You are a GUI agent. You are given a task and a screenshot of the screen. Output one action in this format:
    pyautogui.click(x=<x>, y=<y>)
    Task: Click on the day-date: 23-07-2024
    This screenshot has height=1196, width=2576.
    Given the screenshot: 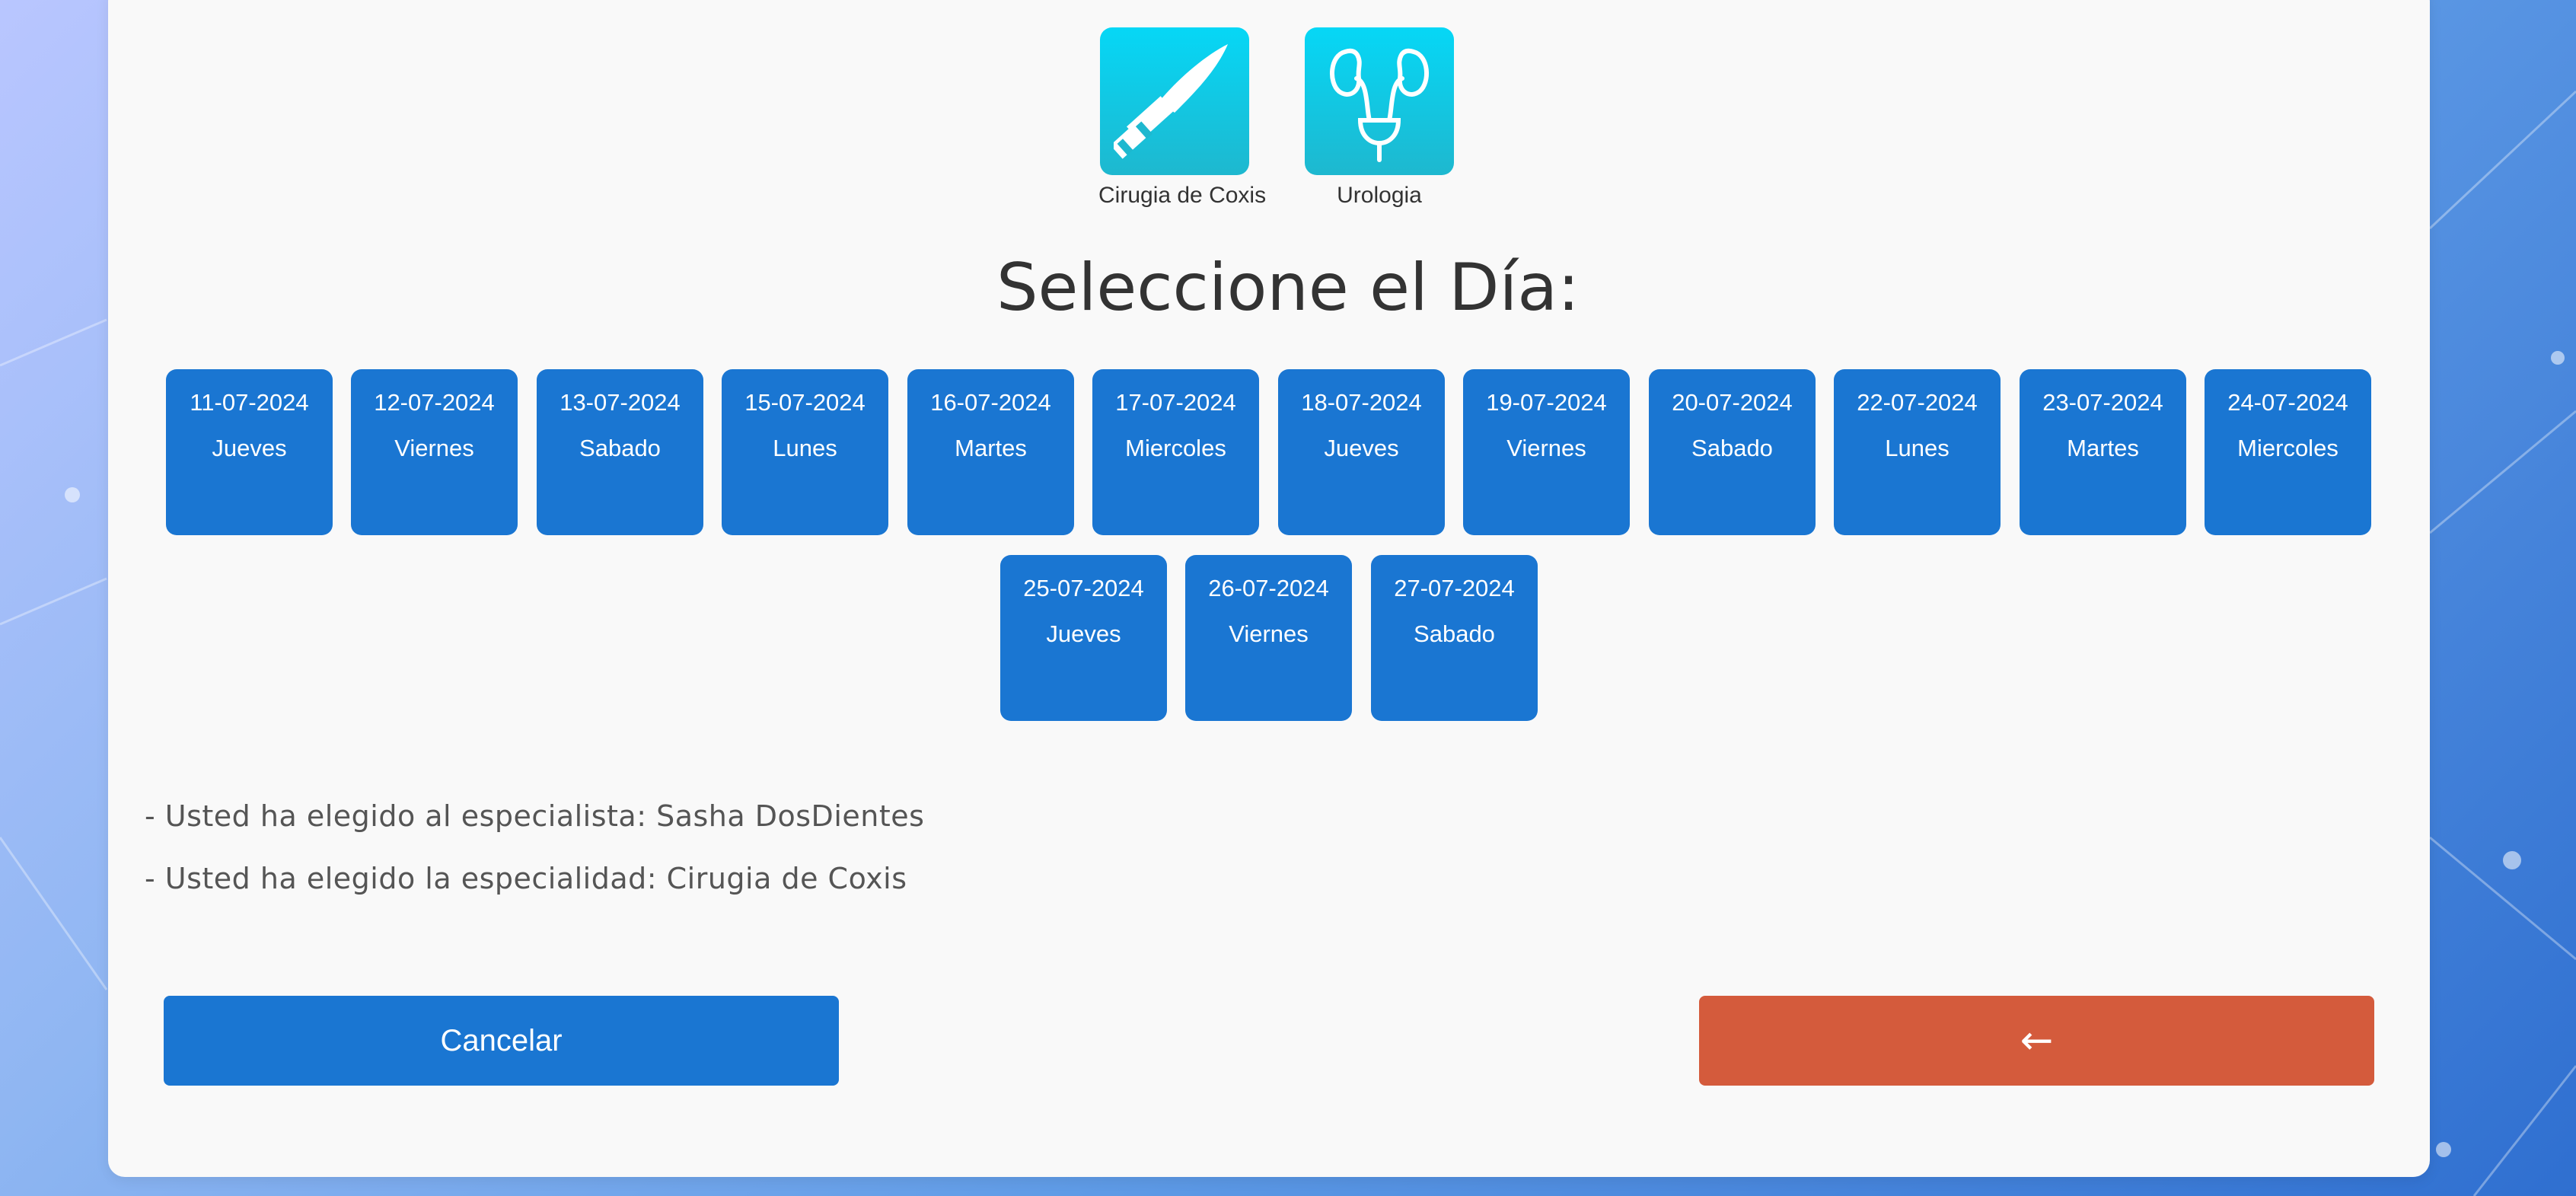 What is the action you would take?
    pyautogui.click(x=2102, y=402)
    